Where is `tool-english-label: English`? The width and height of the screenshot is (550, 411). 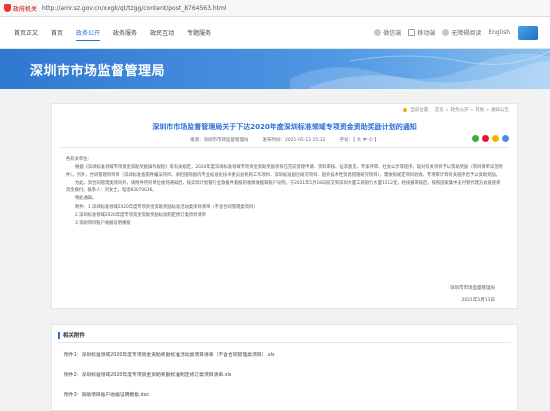 tool-english-label: English is located at coordinates (499, 32).